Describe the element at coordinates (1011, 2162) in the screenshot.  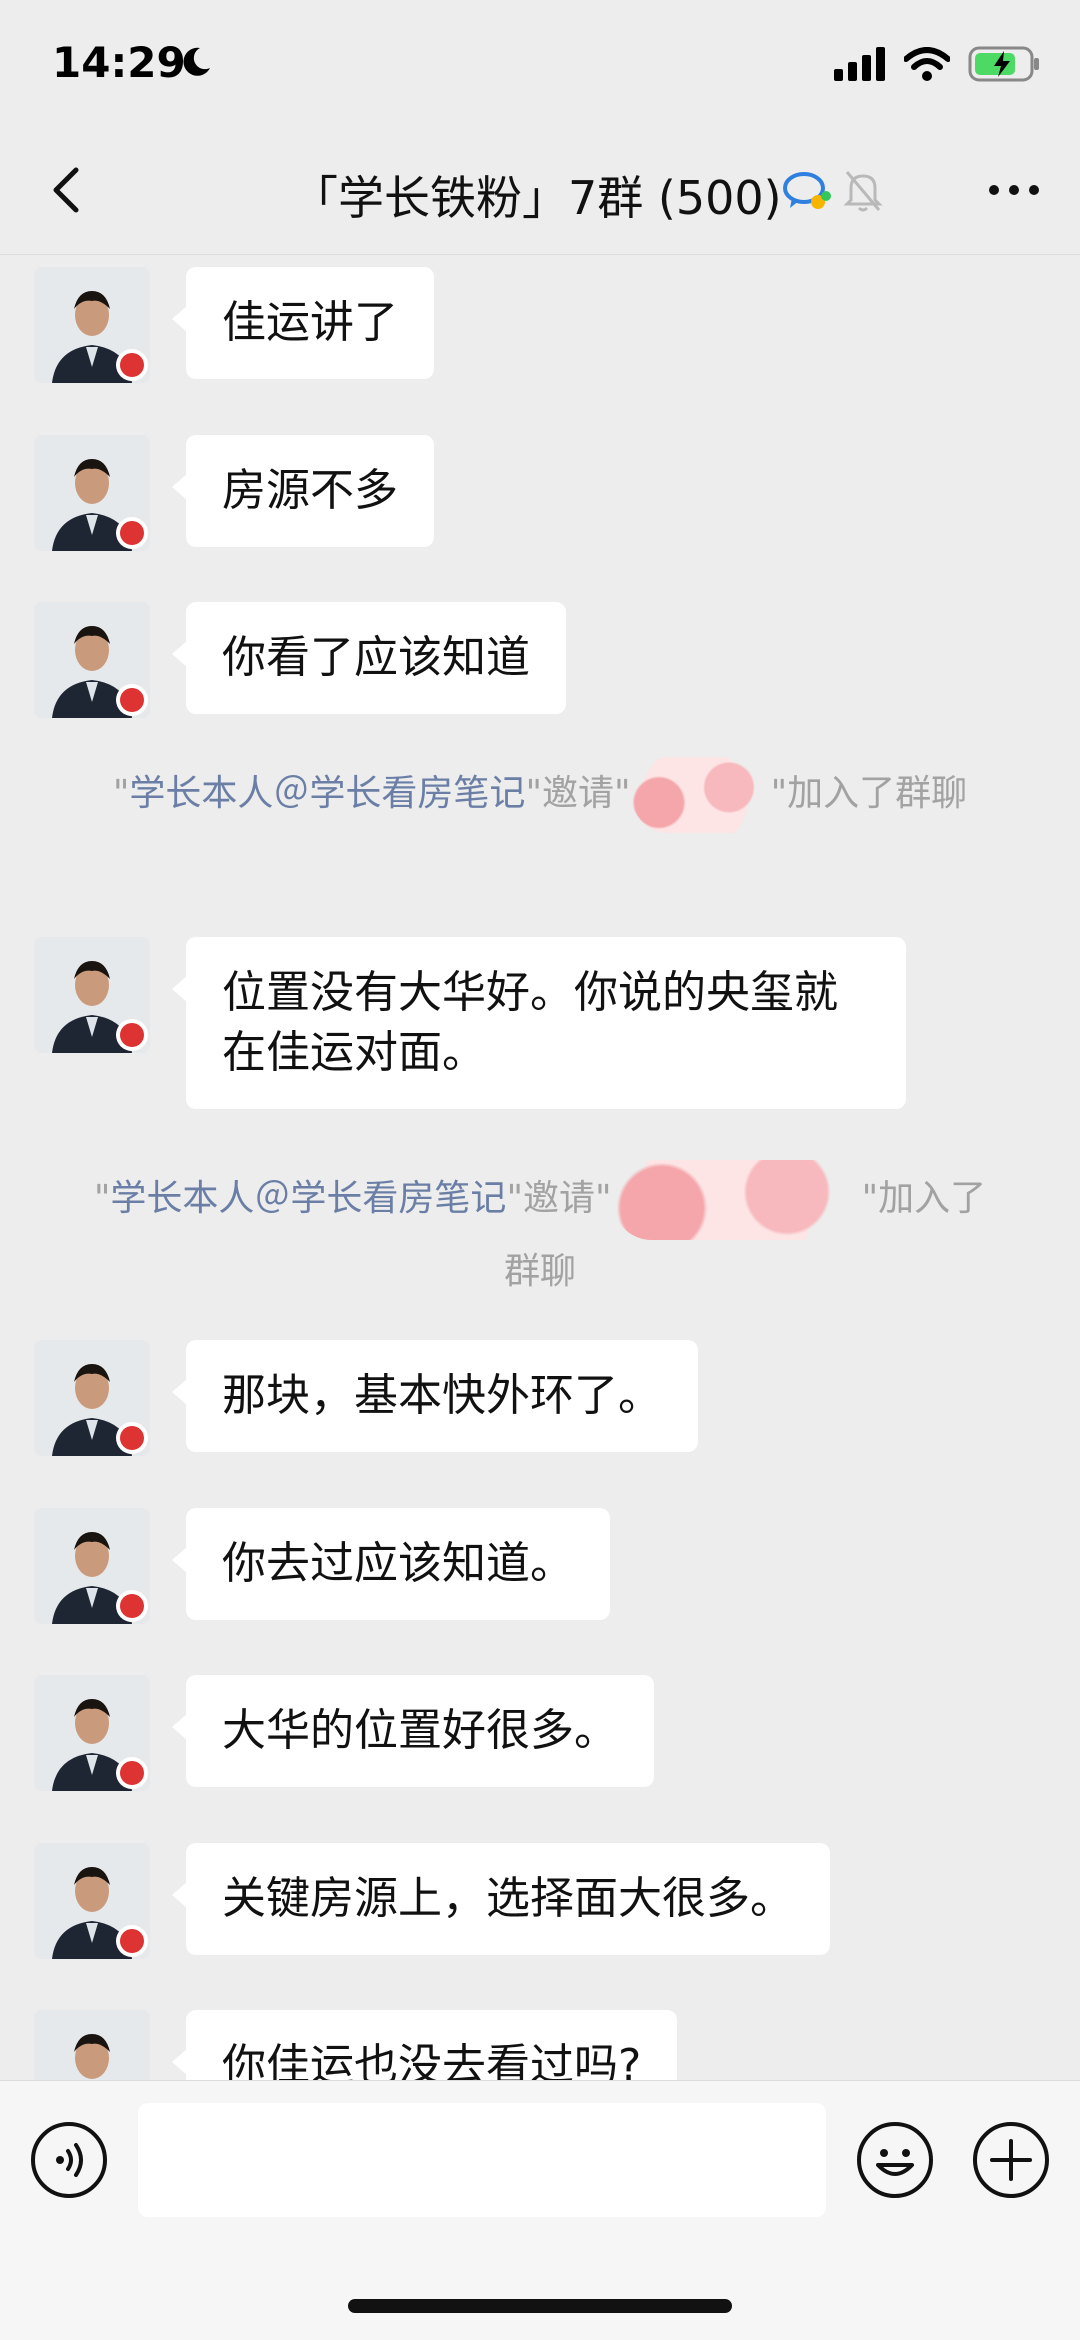
I see `plus-icon` at that location.